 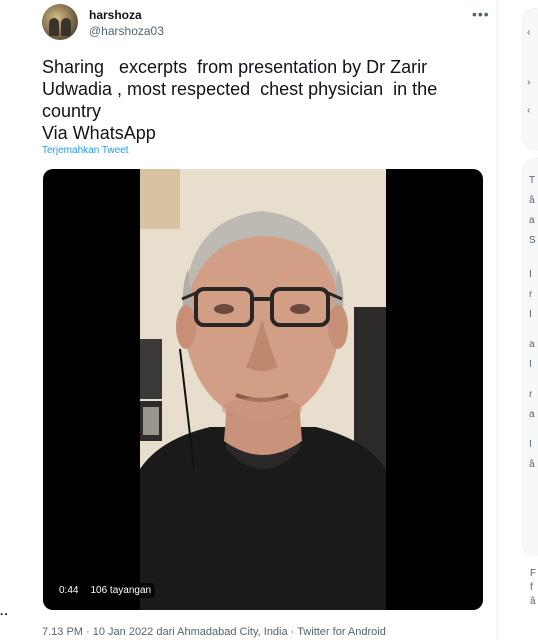 What do you see at coordinates (66, 27) in the screenshot?
I see `avatar-figure-right` at bounding box center [66, 27].